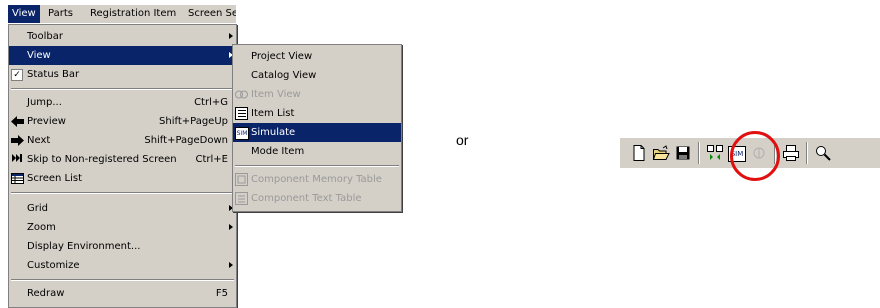  Describe the element at coordinates (317, 75) in the screenshot. I see `submenu-item-catalog-view: Catalog View` at that location.